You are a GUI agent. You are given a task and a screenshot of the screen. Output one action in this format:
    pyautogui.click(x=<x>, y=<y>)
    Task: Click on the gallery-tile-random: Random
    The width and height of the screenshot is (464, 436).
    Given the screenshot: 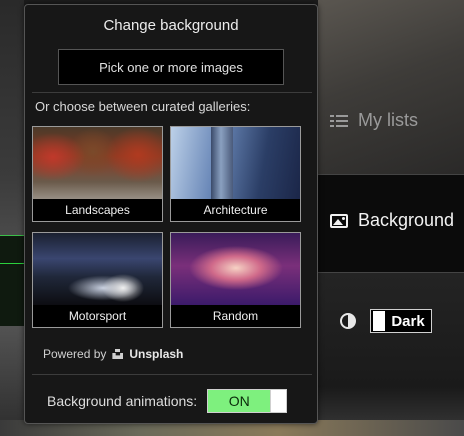 What is the action you would take?
    pyautogui.click(x=235, y=280)
    